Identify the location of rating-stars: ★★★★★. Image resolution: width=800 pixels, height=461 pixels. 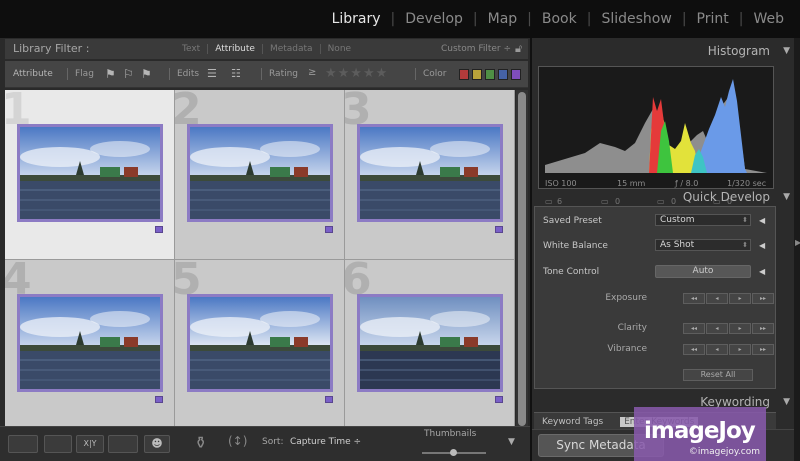
(356, 73).